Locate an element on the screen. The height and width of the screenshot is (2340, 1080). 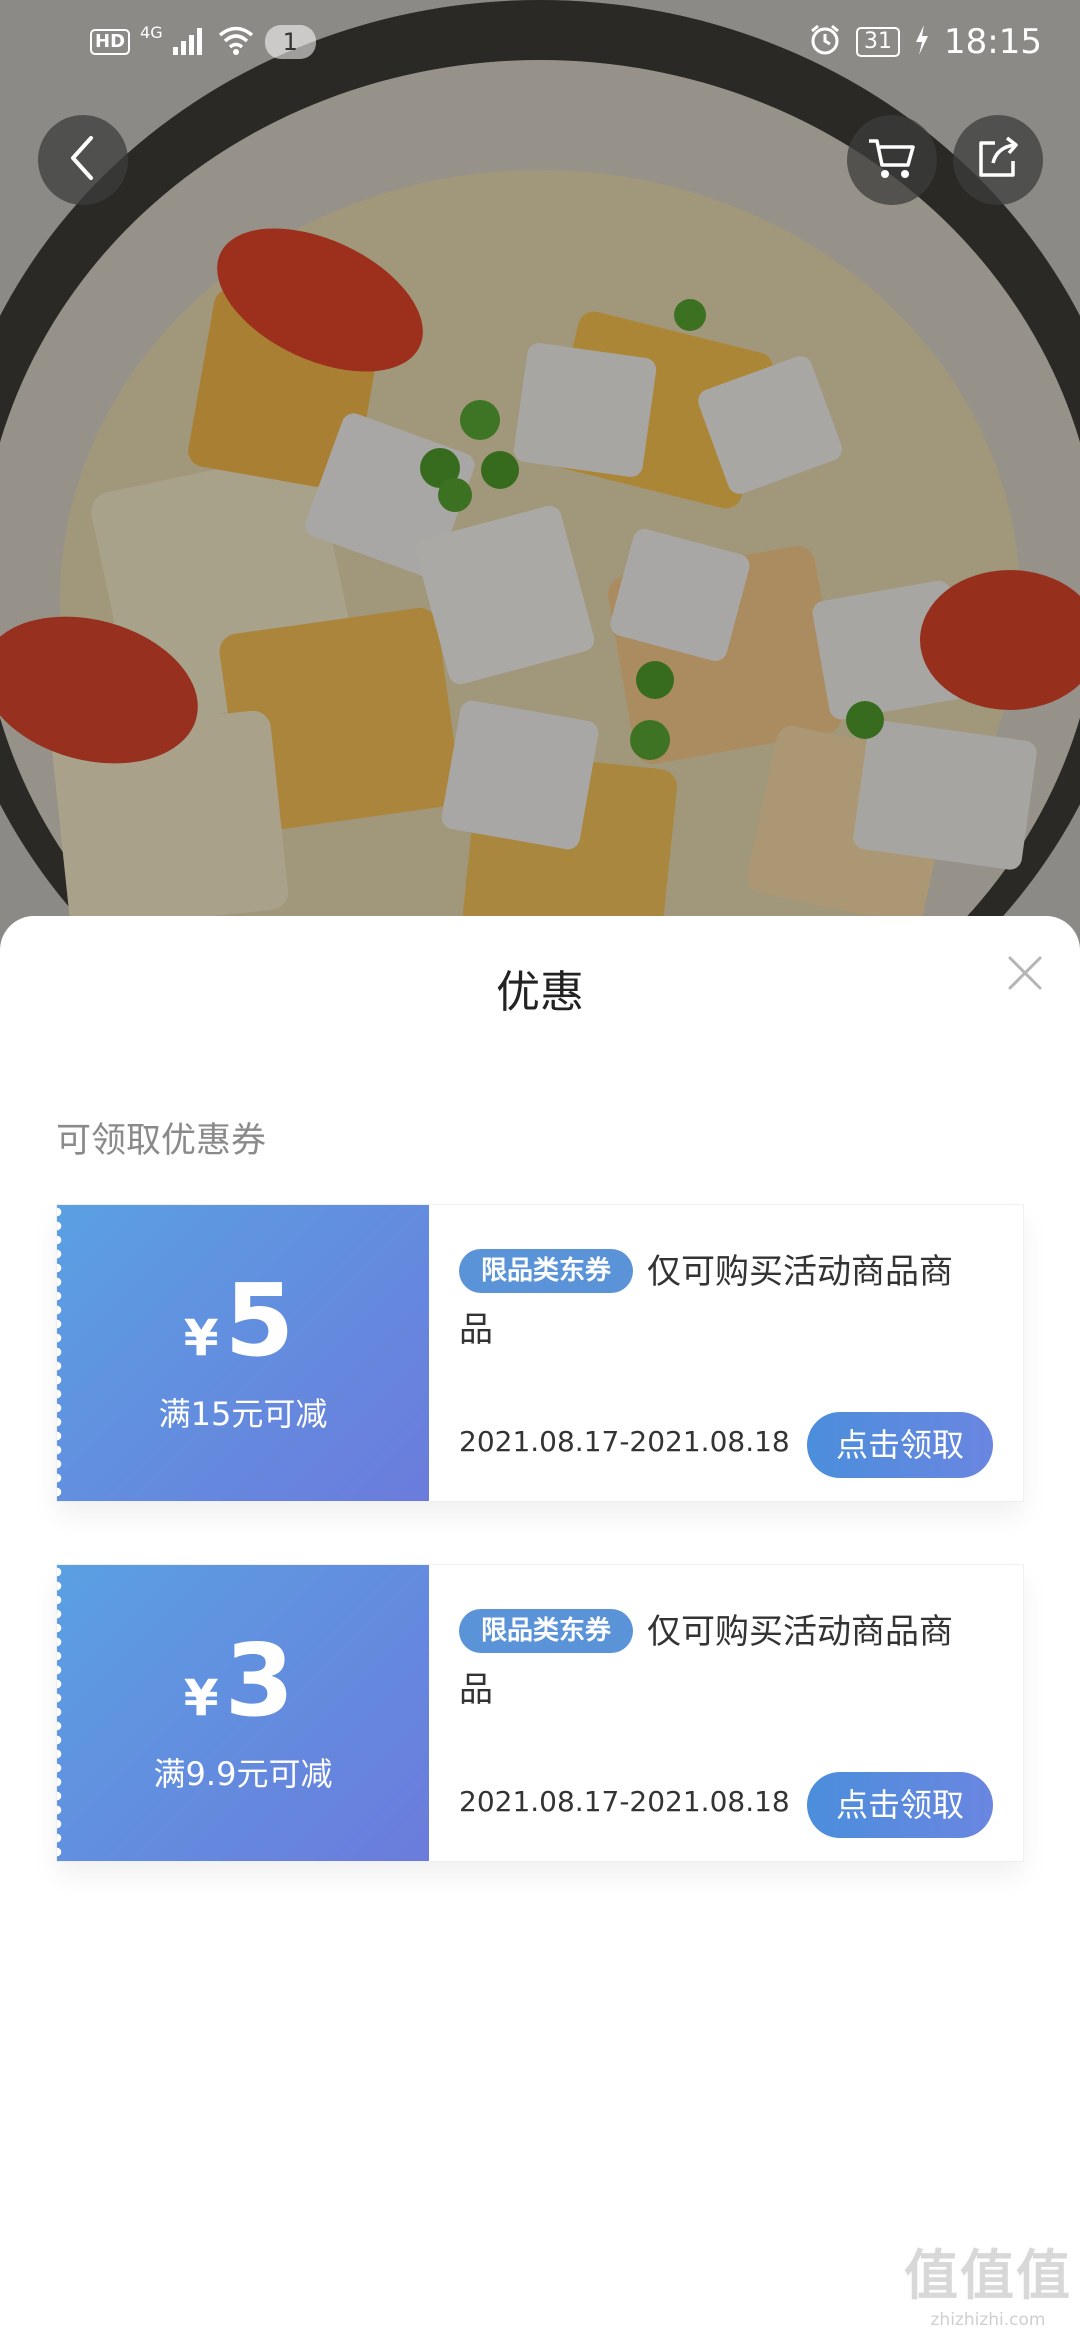
status-left: HD 4G 1 is located at coordinates (203, 42).